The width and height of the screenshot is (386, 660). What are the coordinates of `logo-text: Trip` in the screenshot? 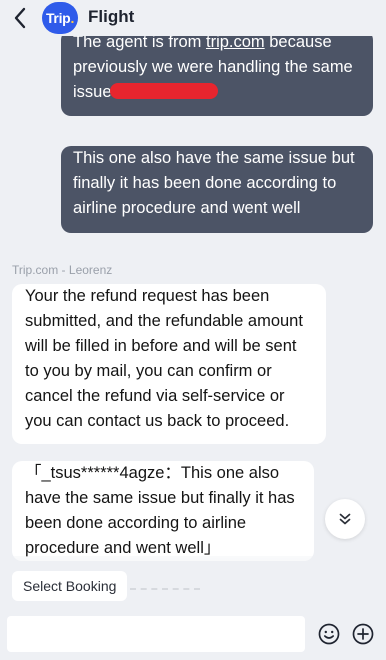 It's located at (58, 18).